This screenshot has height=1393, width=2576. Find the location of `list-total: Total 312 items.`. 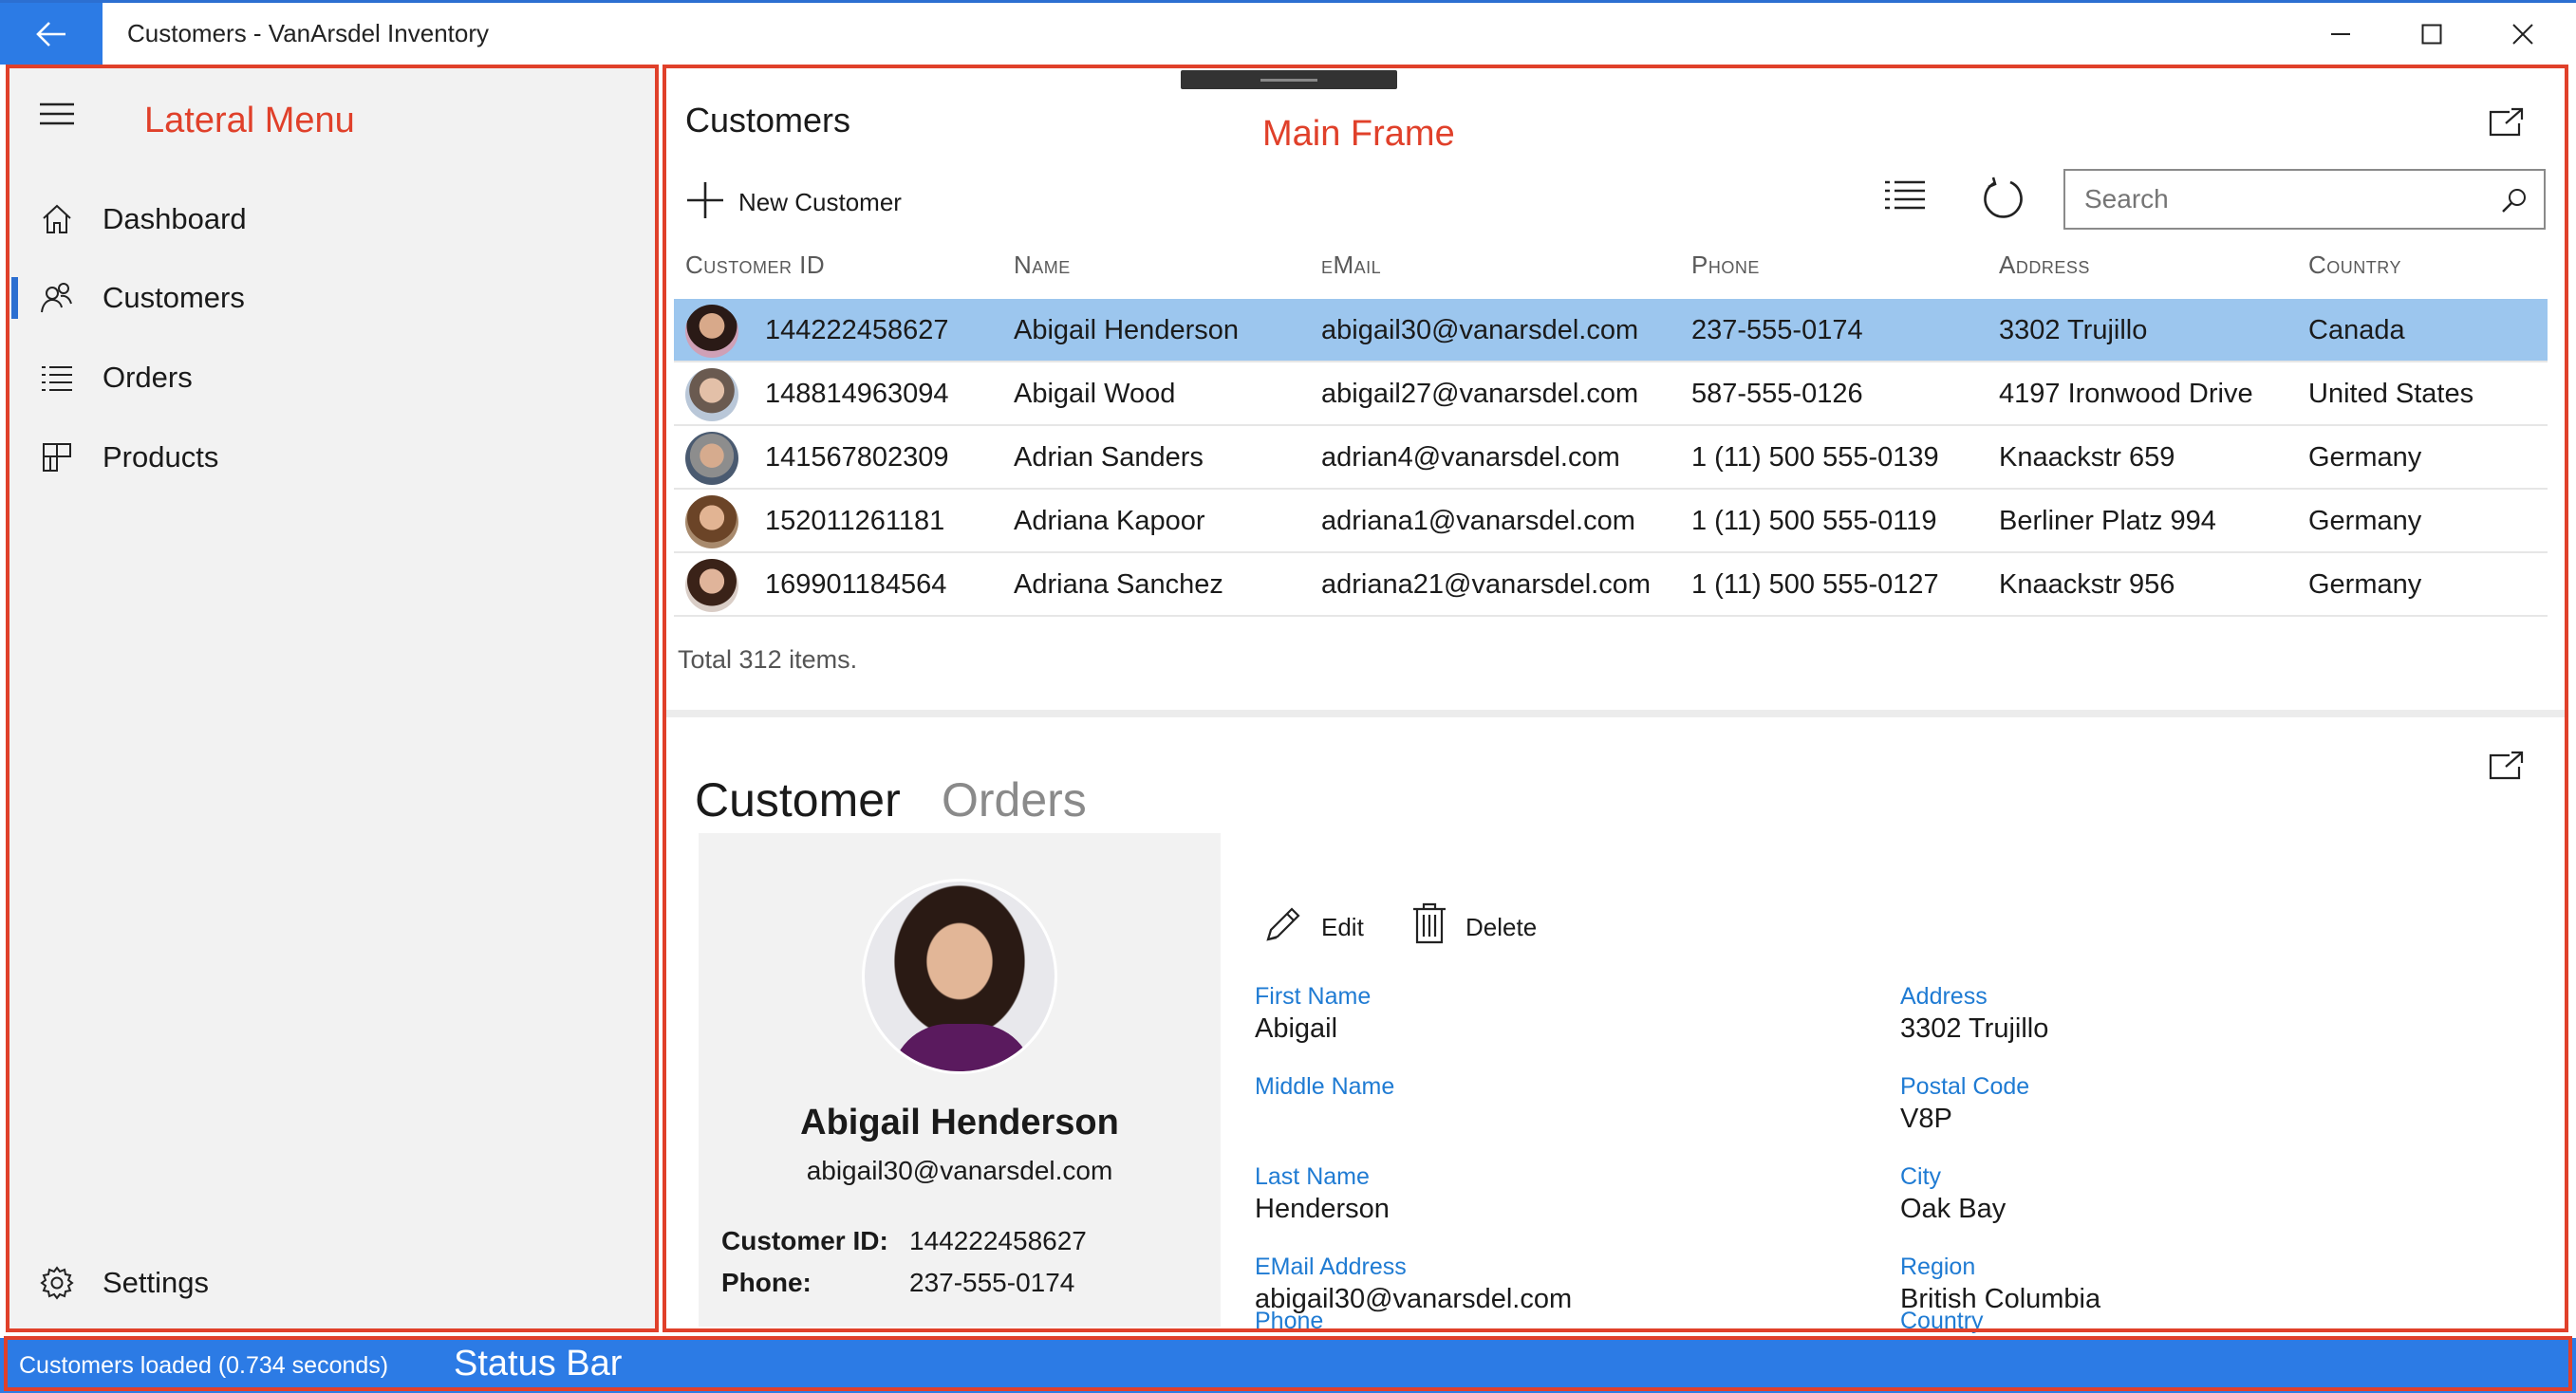

list-total: Total 312 items. is located at coordinates (768, 659).